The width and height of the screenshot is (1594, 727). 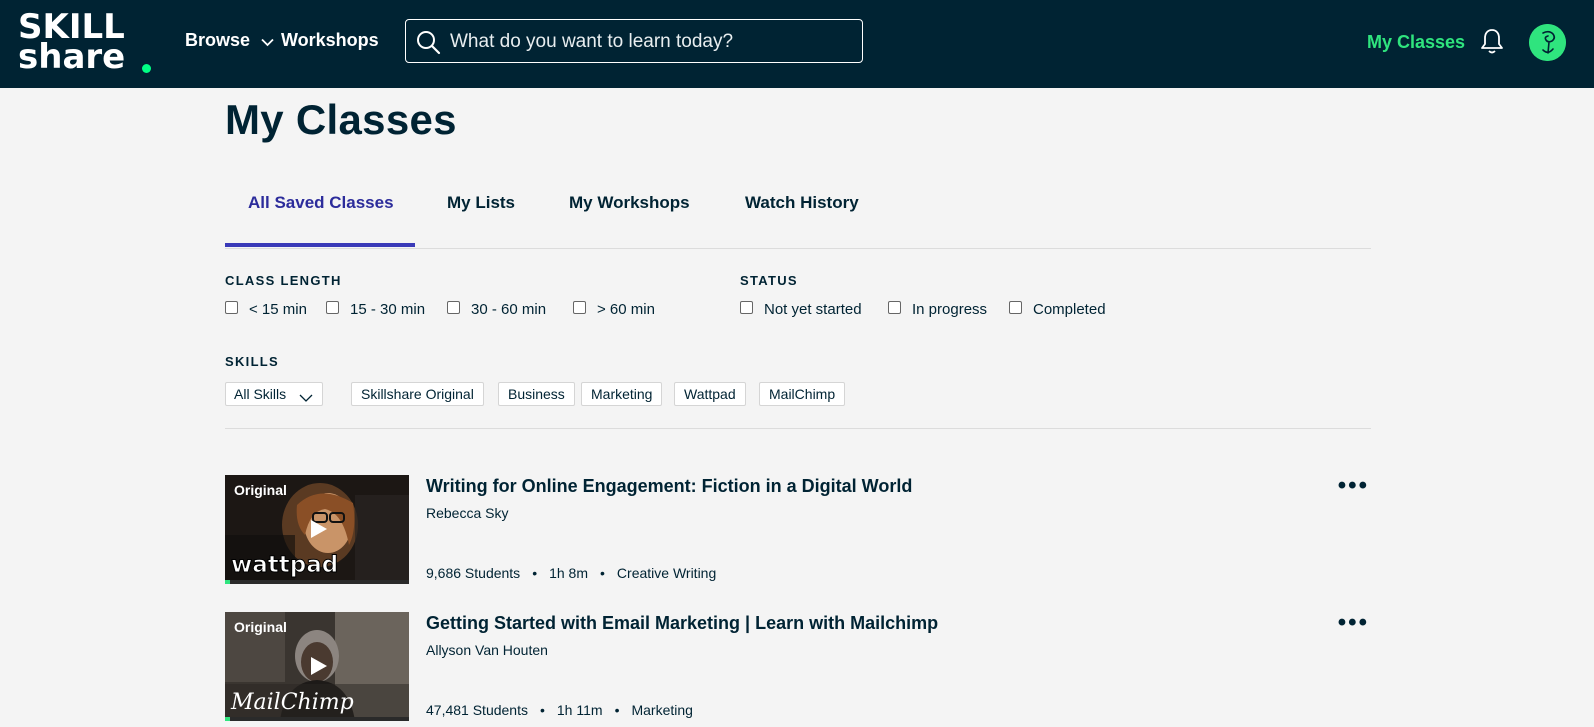 What do you see at coordinates (802, 394) in the screenshot?
I see `skill-chip-mailchimp: MailChimp` at bounding box center [802, 394].